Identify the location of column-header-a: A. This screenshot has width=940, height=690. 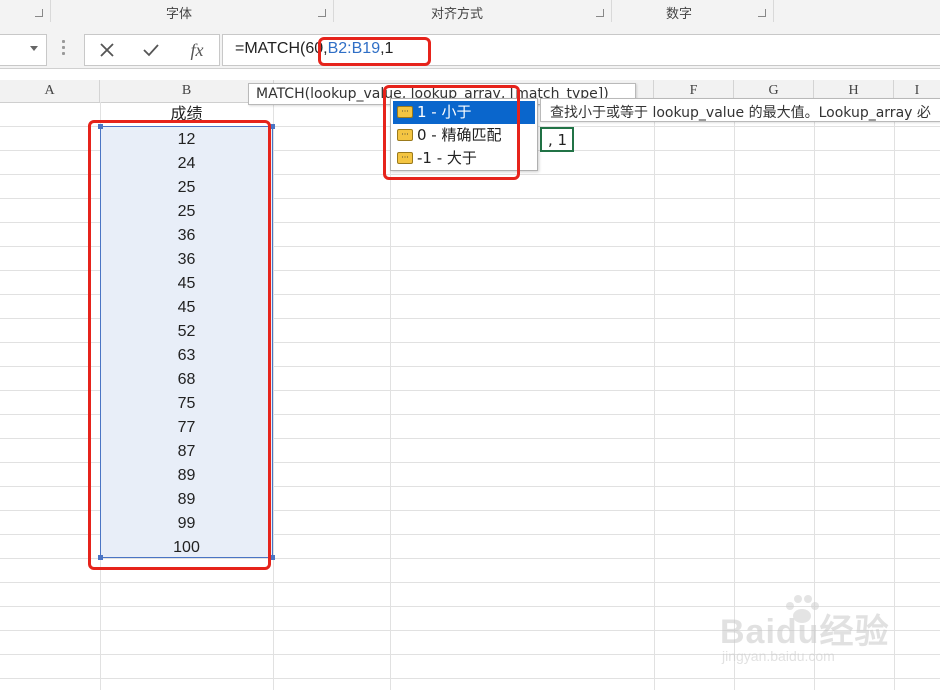
(50, 91).